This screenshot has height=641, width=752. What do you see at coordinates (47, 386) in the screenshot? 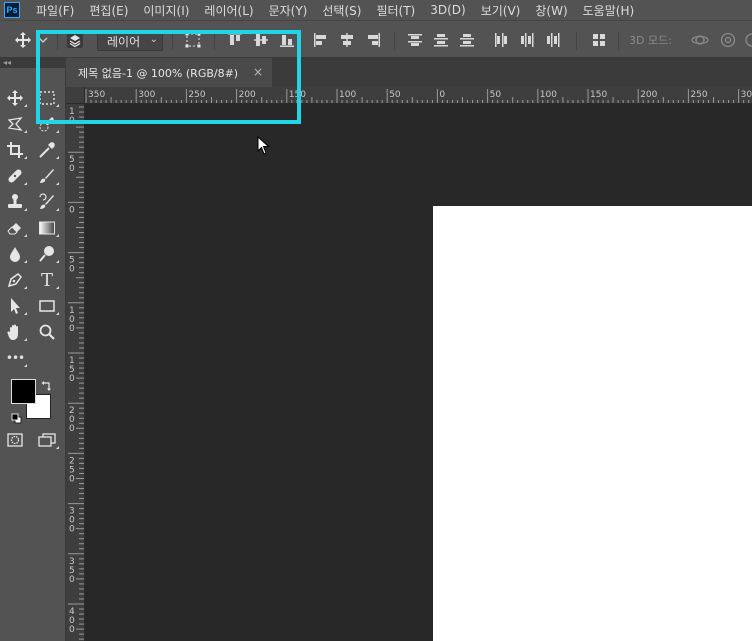
I see `swap-colors-icon` at bounding box center [47, 386].